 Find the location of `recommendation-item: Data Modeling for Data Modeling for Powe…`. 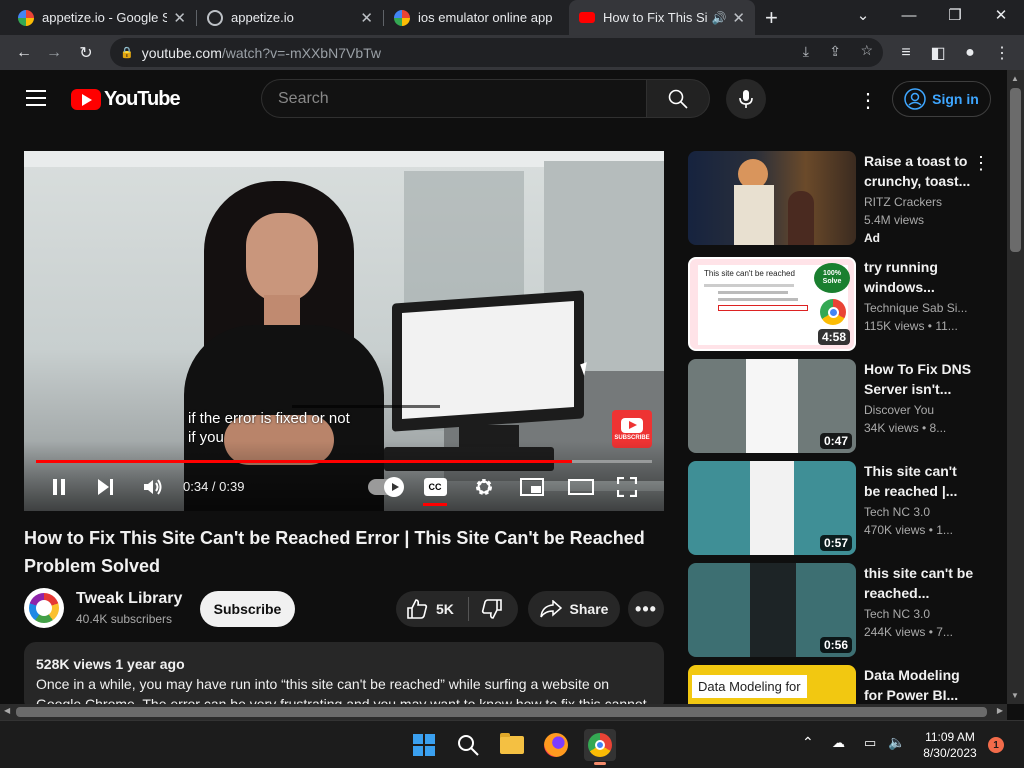

recommendation-item: Data Modeling for Data Modeling for Powe… is located at coordinates (838, 684).